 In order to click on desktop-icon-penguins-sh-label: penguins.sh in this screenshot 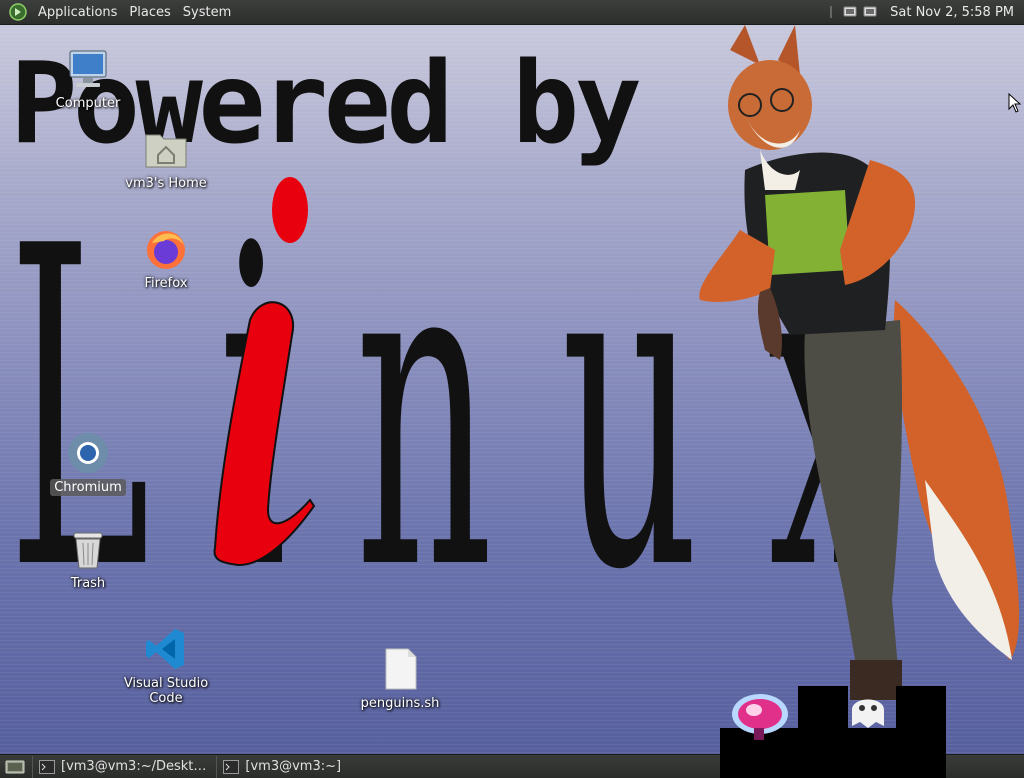, I will do `click(400, 703)`.